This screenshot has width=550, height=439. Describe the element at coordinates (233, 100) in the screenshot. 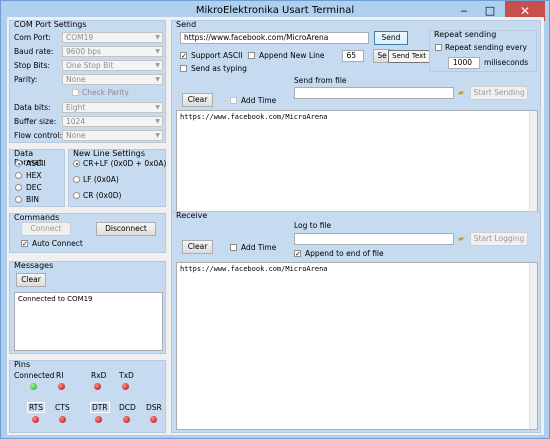

I see `send-add-time-checkbox` at that location.